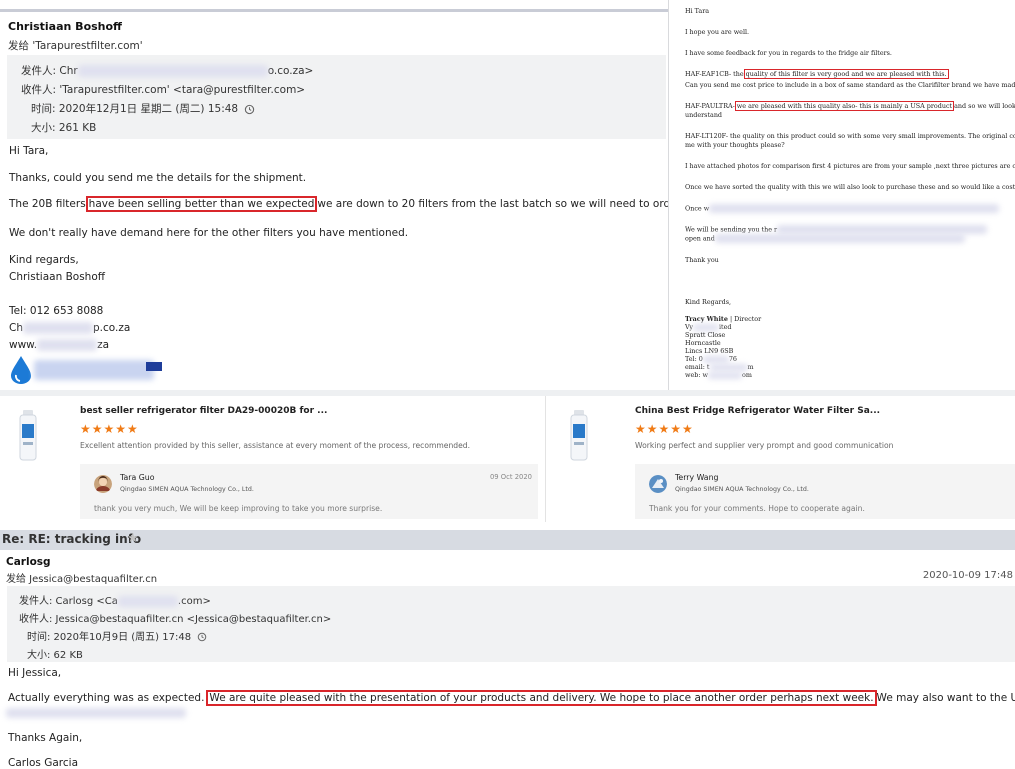  Describe the element at coordinates (689, 327) in the screenshot. I see `company-prefix: Vy` at that location.